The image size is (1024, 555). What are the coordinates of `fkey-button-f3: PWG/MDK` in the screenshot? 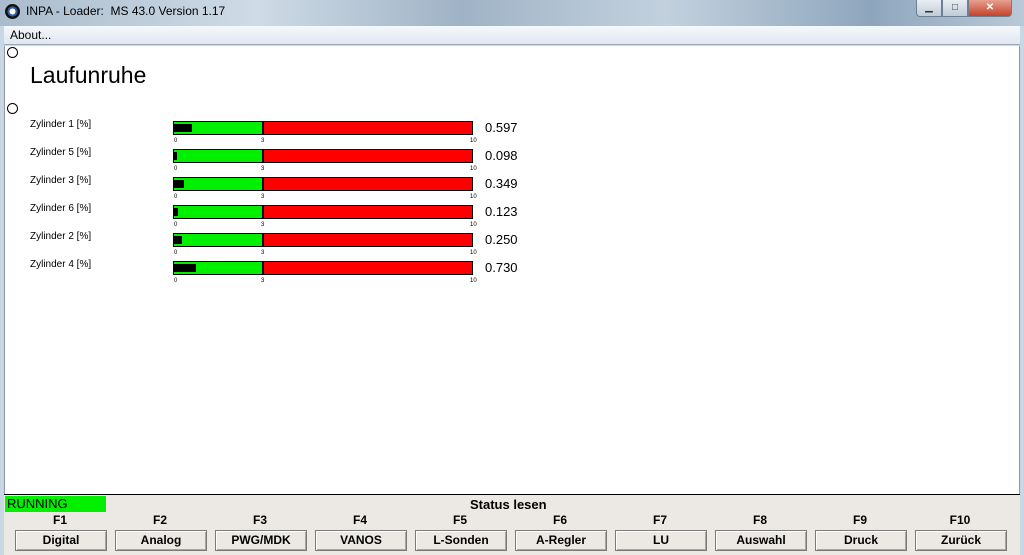 It's located at (261, 540).